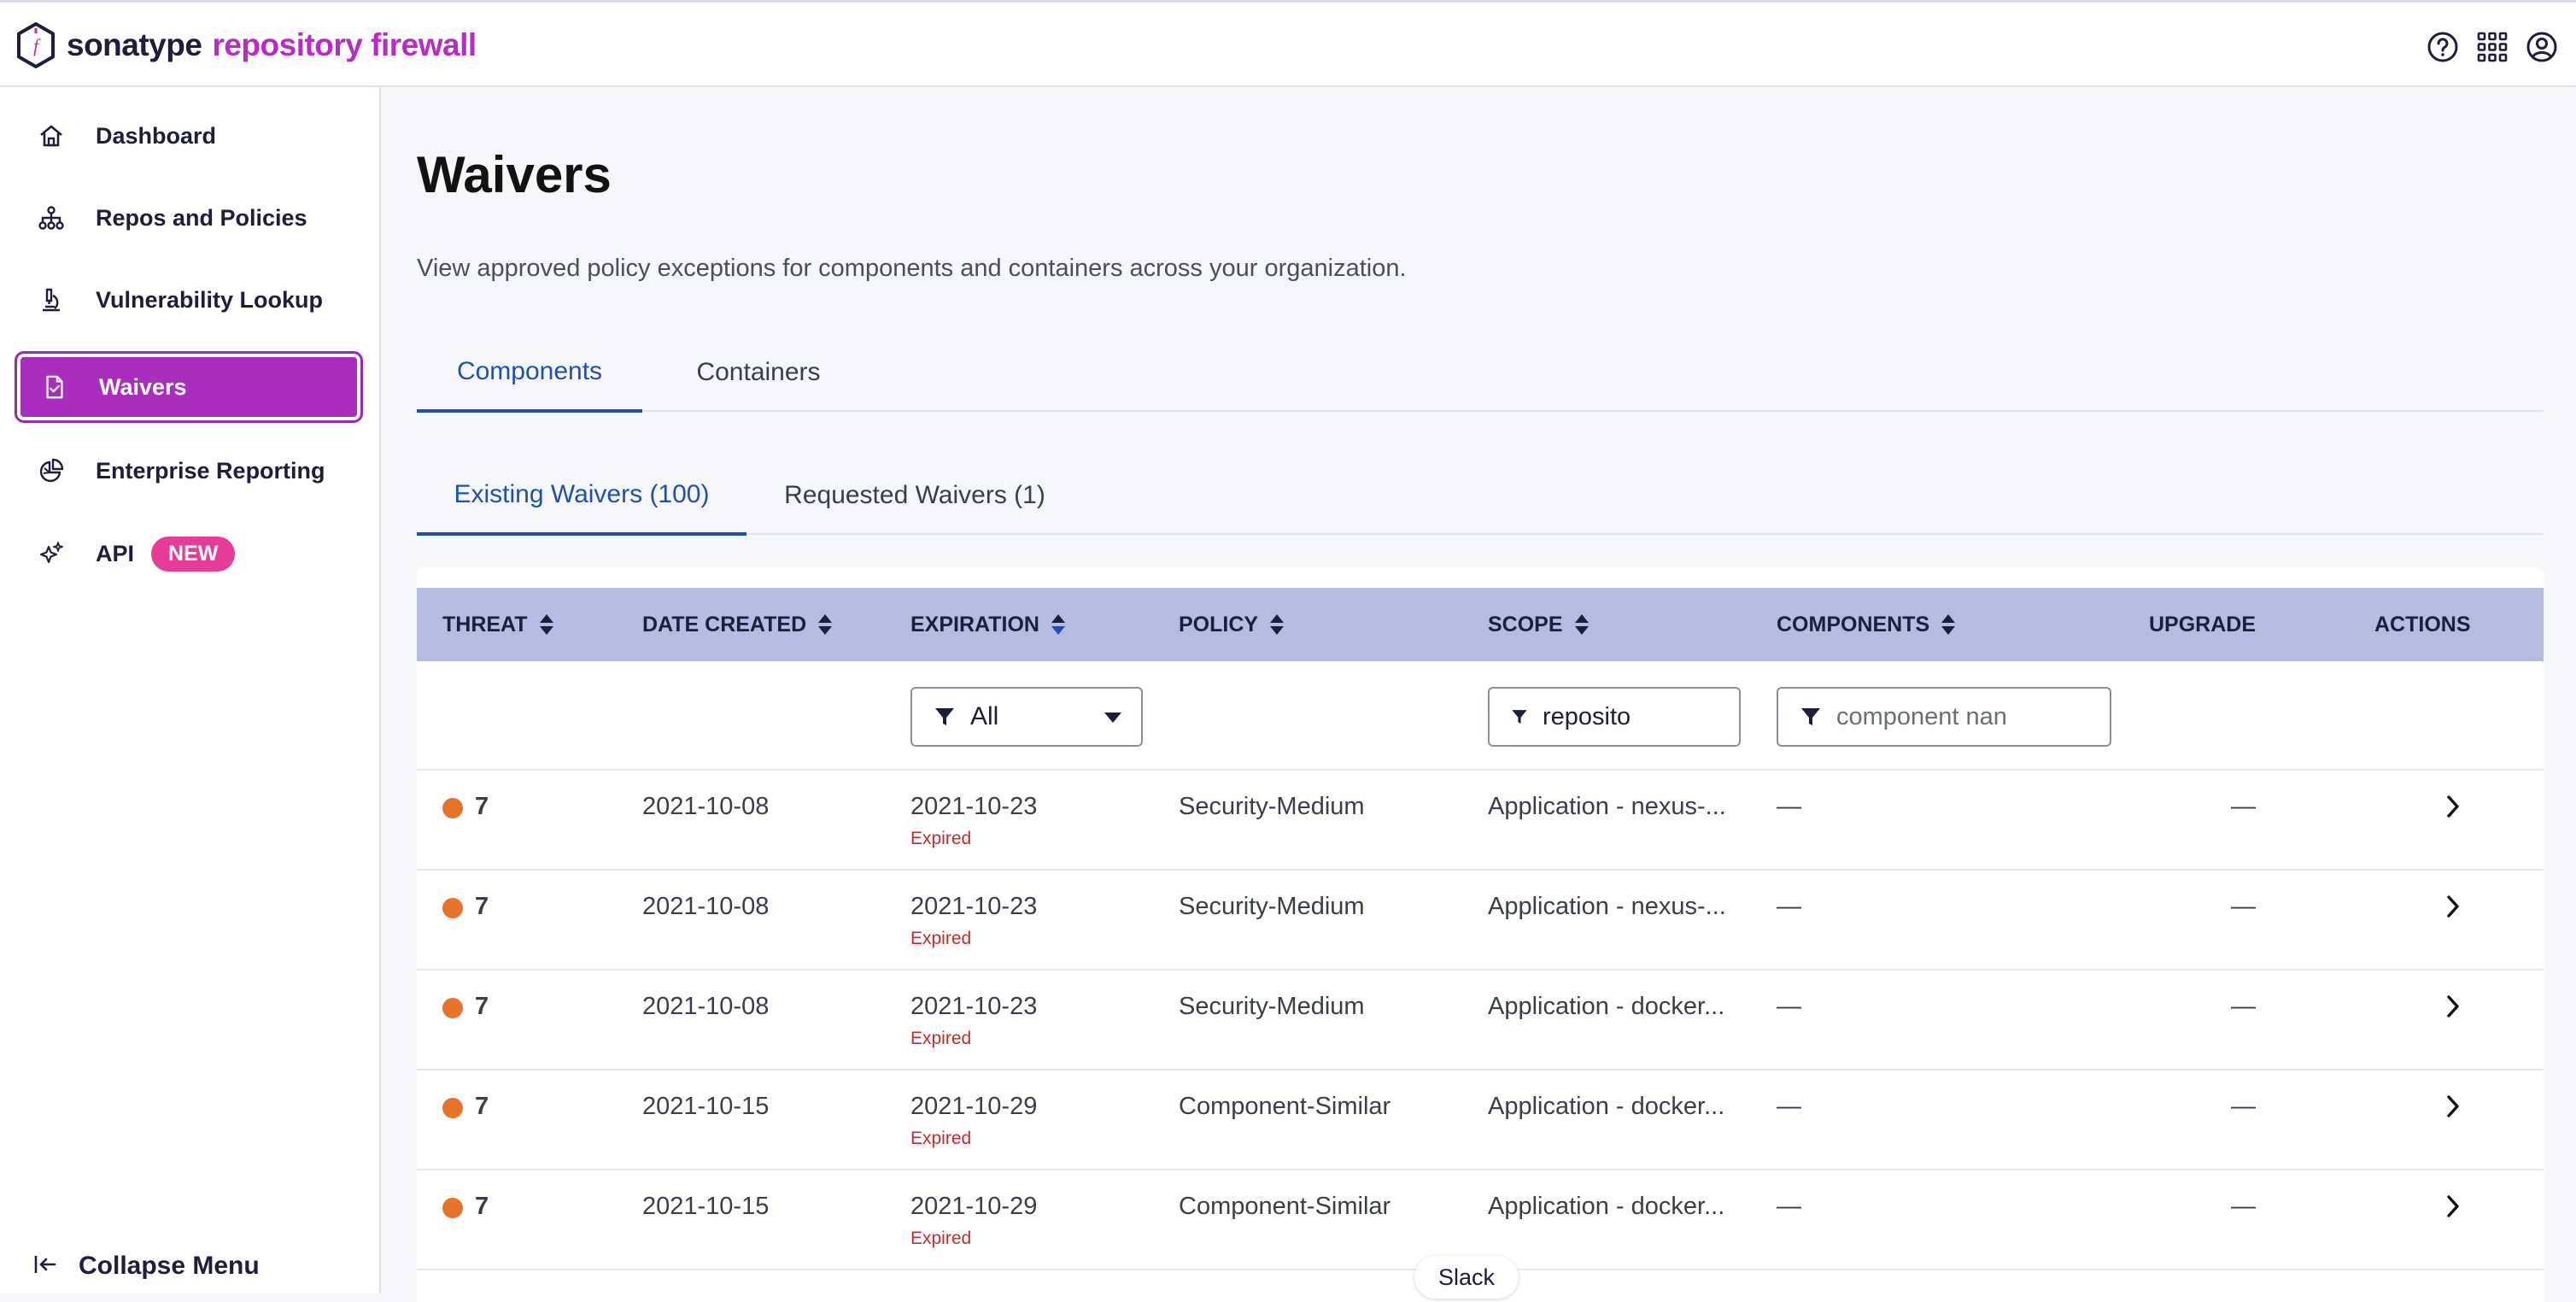  What do you see at coordinates (2492, 47) in the screenshot?
I see `apps-grid-icon` at bounding box center [2492, 47].